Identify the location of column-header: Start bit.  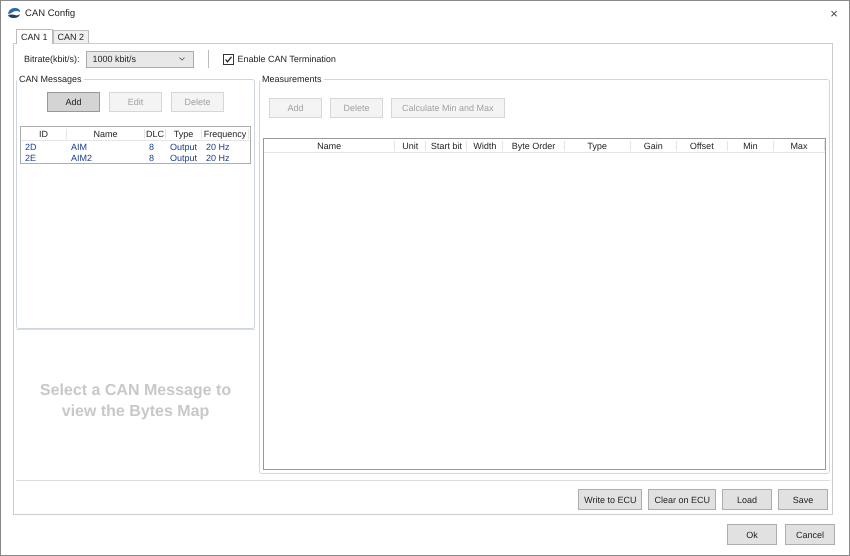
(447, 145).